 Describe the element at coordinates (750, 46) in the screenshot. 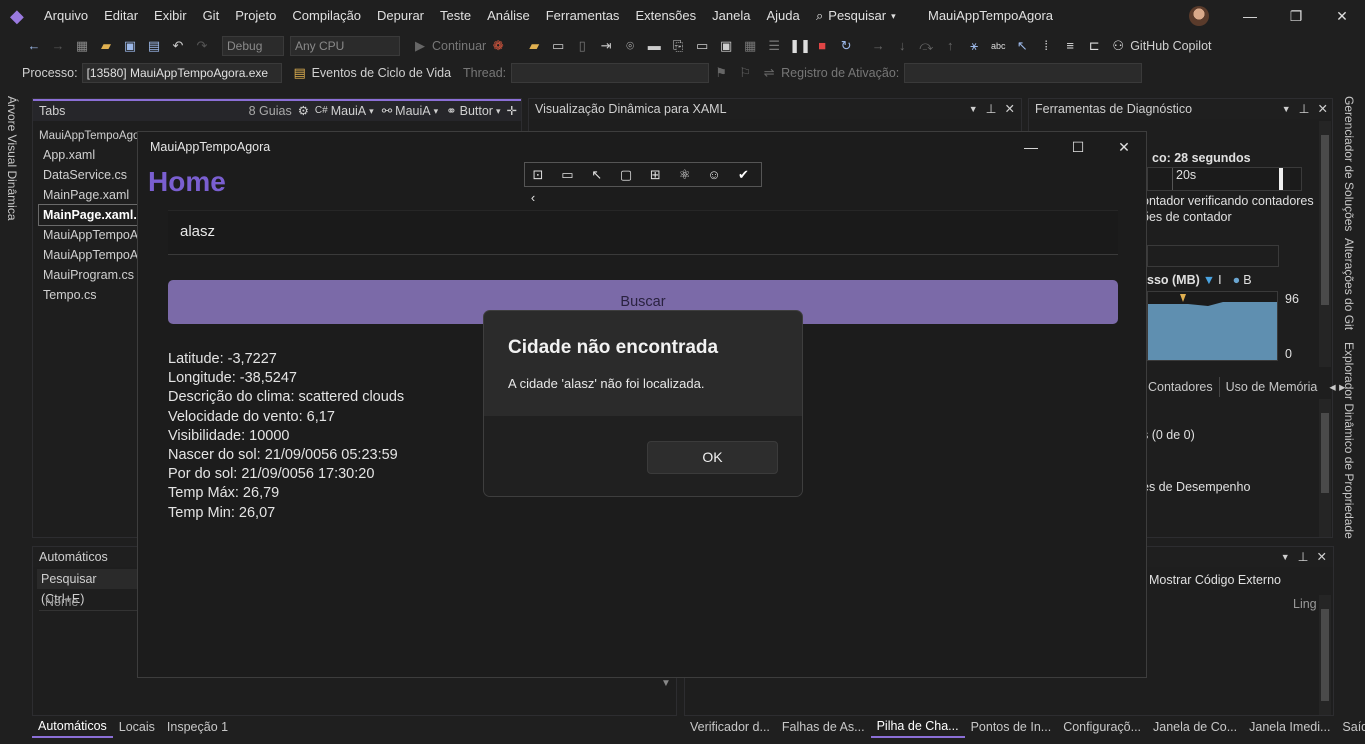

I see `grid-icon: ▦` at that location.